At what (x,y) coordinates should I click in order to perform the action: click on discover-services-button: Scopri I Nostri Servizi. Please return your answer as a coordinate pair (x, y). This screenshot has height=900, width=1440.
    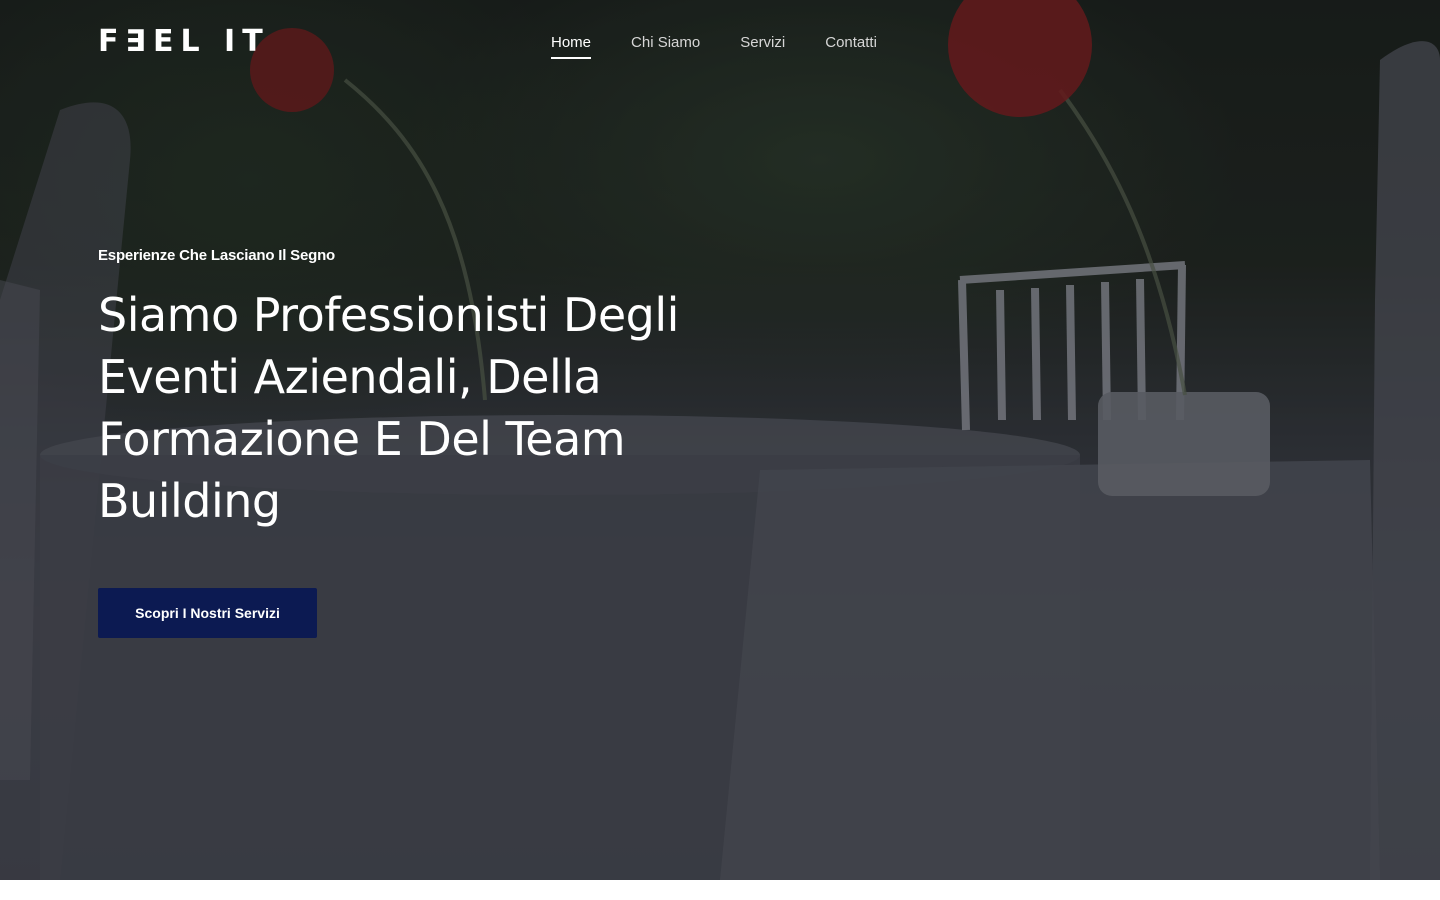
    Looking at the image, I should click on (207, 613).